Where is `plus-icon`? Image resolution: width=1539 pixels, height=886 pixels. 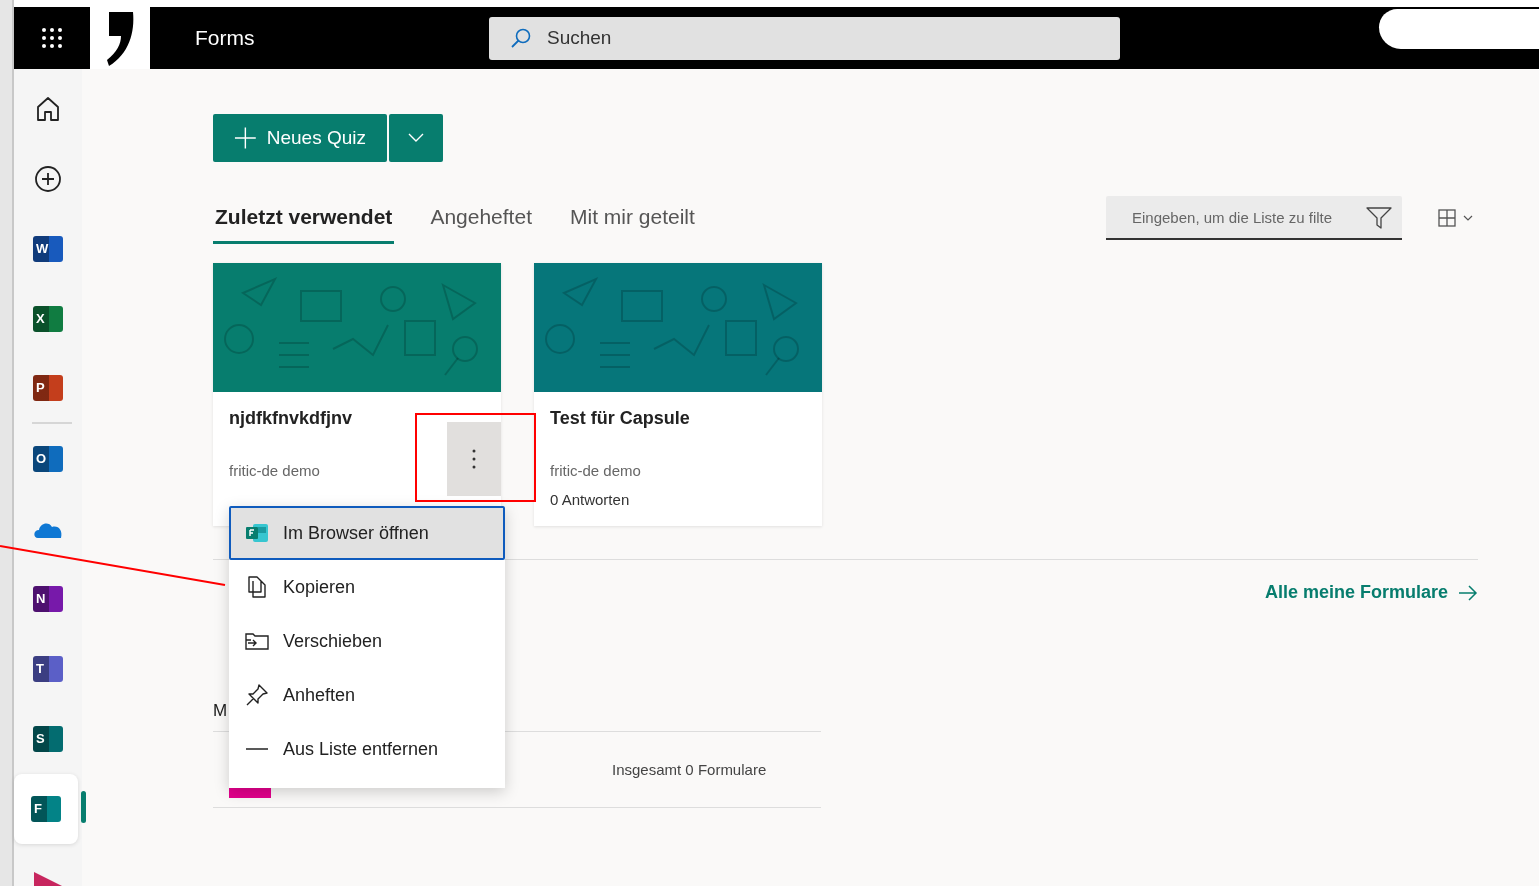
plus-icon is located at coordinates (245, 138).